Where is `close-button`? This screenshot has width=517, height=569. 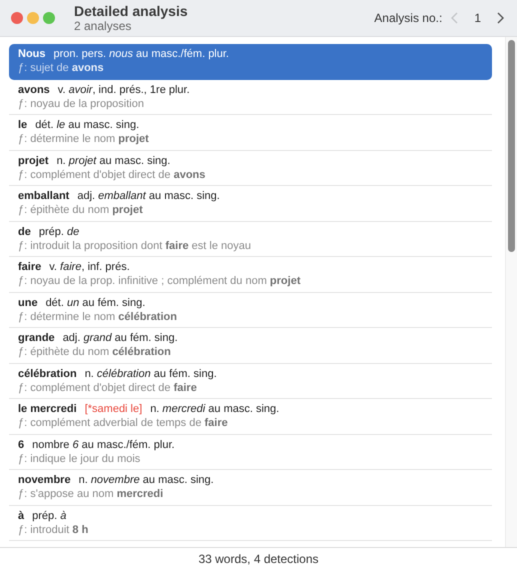 close-button is located at coordinates (17, 18).